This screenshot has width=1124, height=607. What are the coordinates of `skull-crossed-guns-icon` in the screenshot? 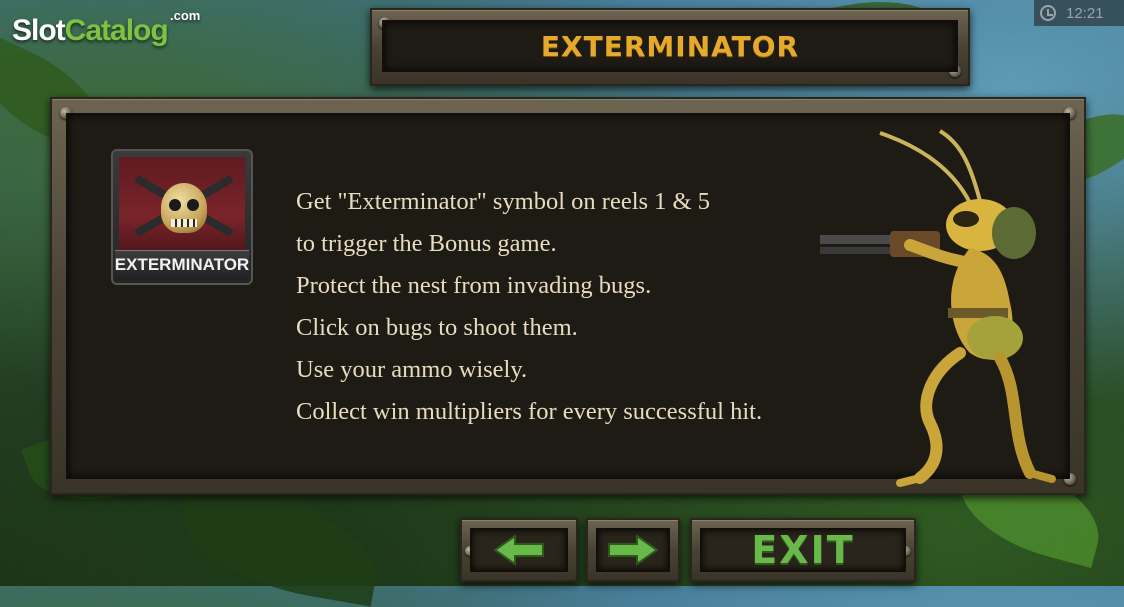 It's located at (182, 207).